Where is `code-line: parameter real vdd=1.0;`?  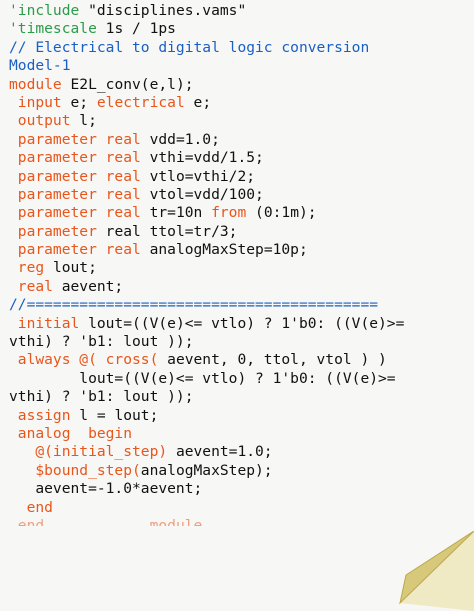 code-line: parameter real vdd=1.0; is located at coordinates (206, 140).